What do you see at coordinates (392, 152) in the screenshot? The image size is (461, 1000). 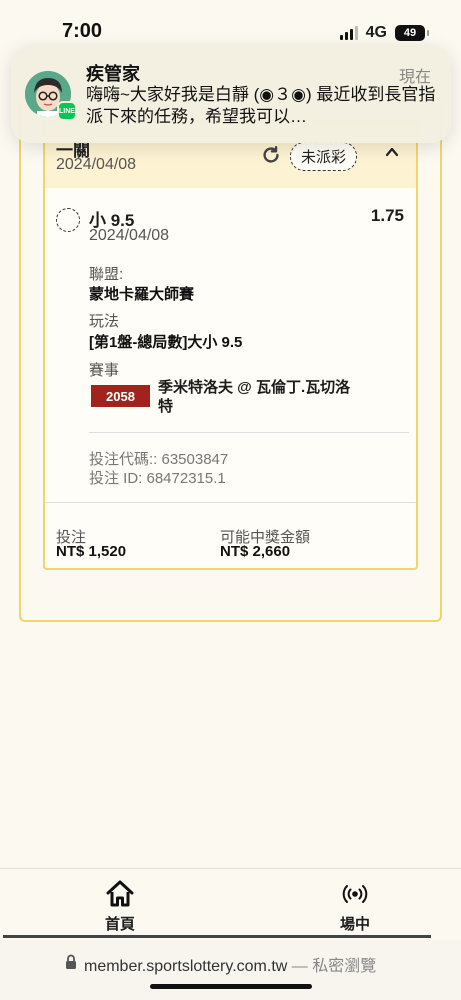 I see `chevron-up-icon` at bounding box center [392, 152].